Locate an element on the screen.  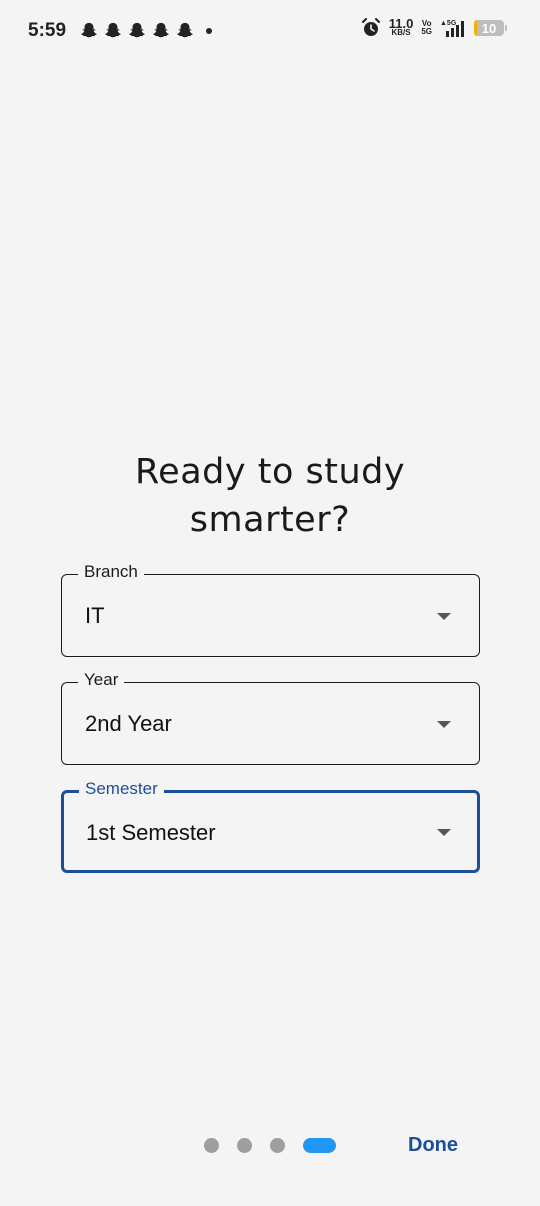
semester-value: 1st Semester is located at coordinates (151, 832).